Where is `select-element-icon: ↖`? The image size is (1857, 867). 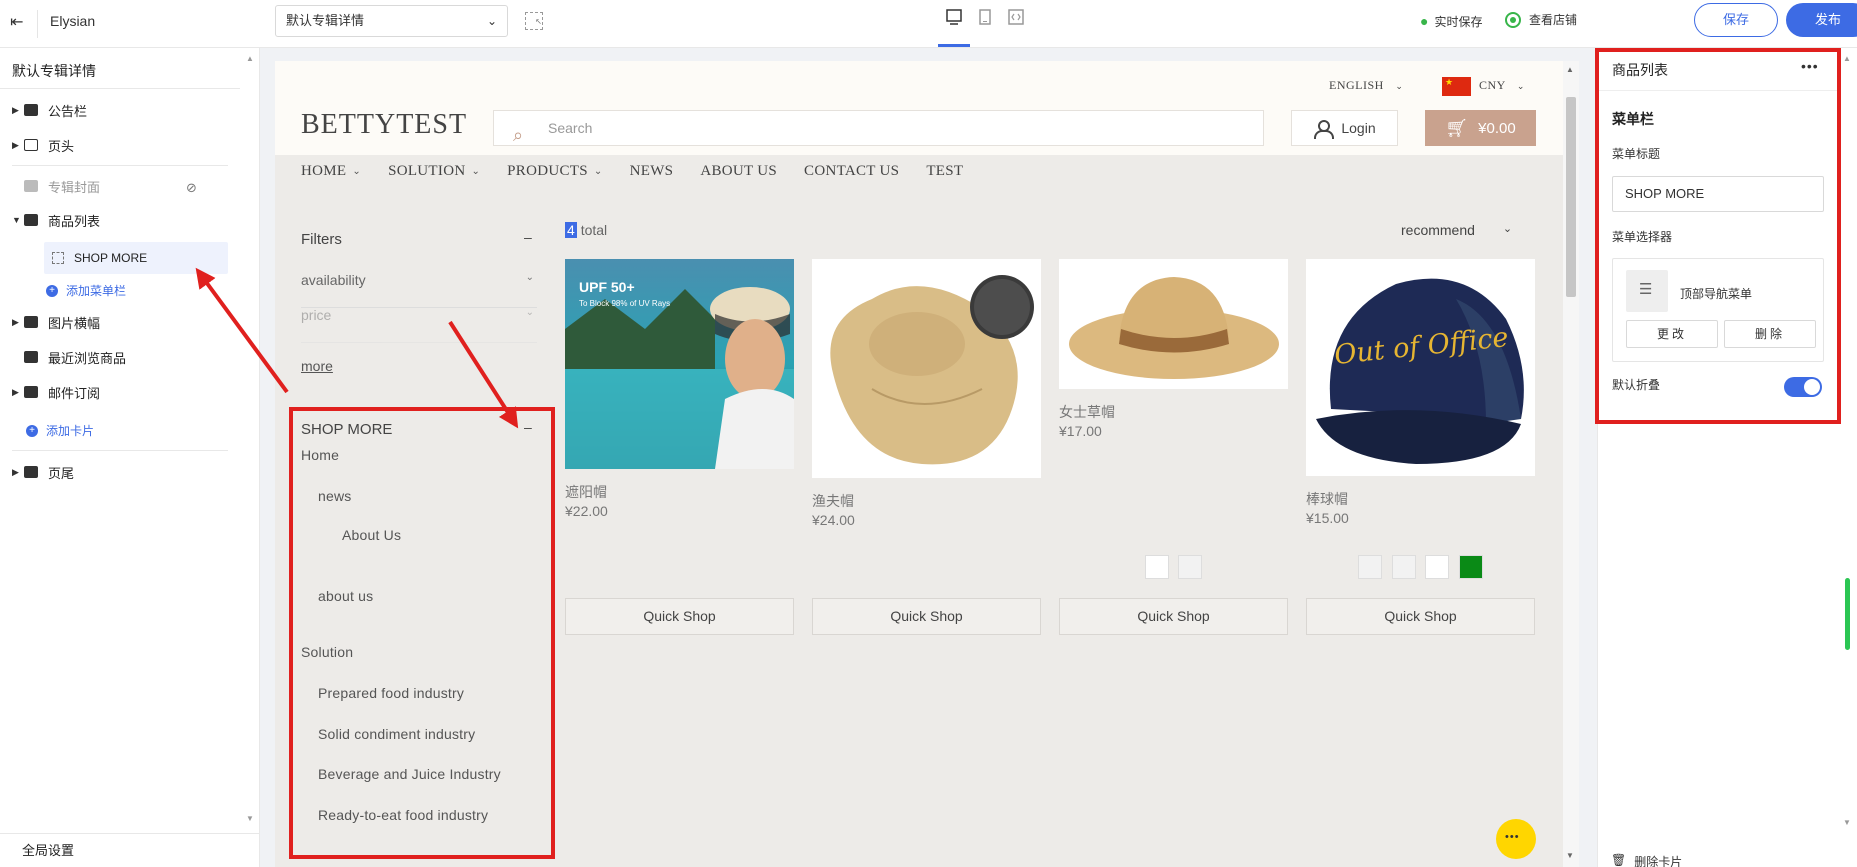 select-element-icon: ↖ is located at coordinates (534, 21).